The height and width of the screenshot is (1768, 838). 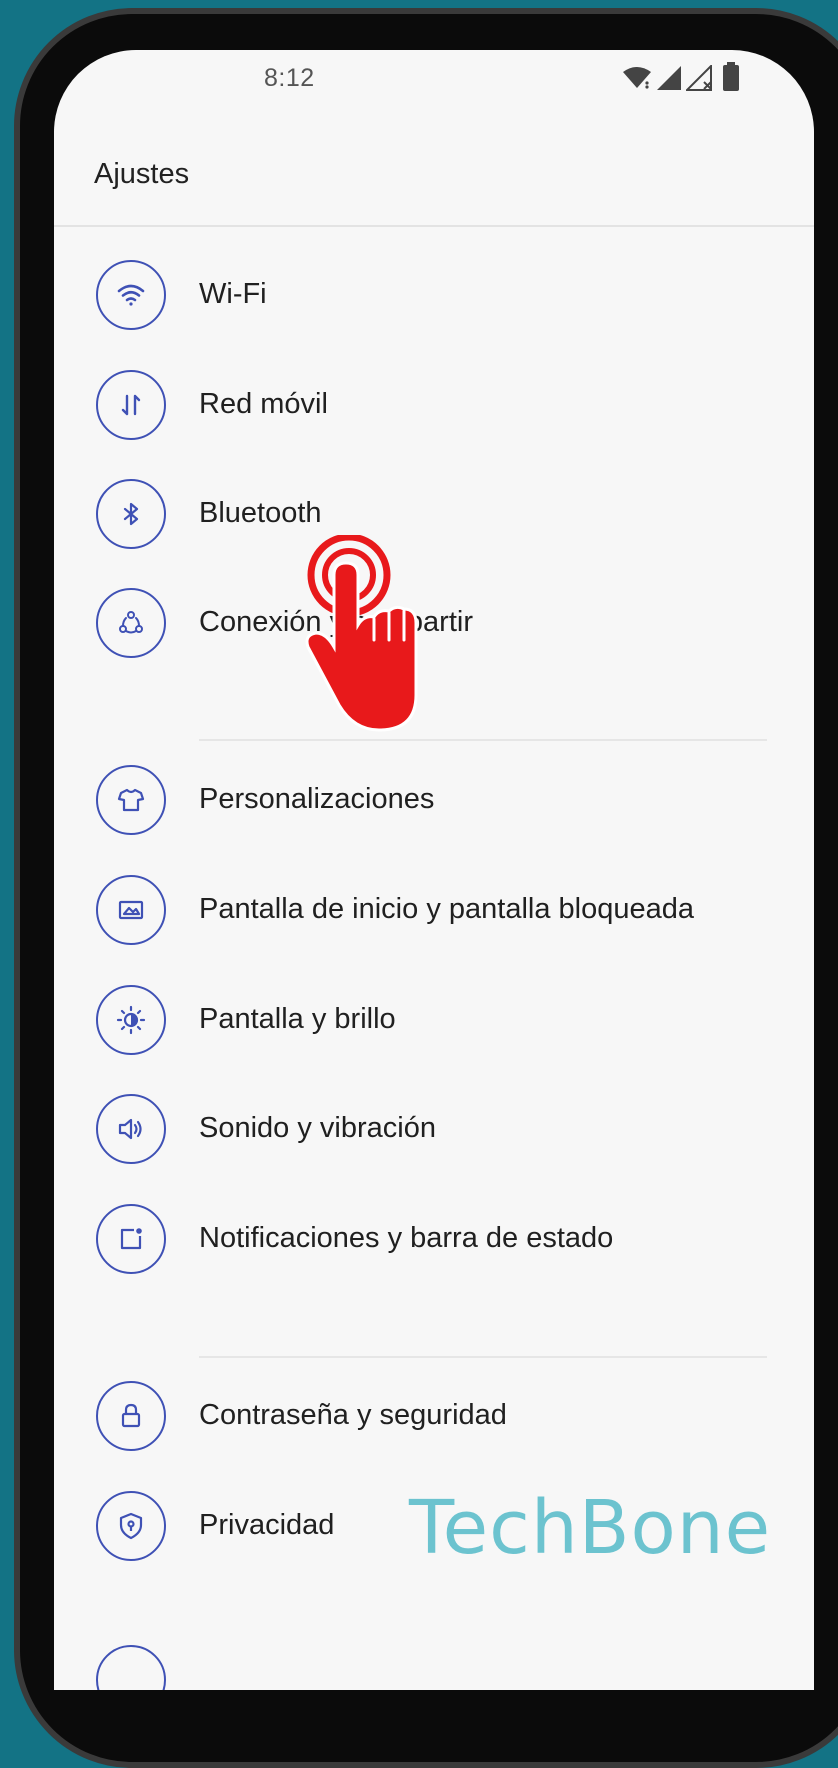 I want to click on header-divider, so click(x=434, y=226).